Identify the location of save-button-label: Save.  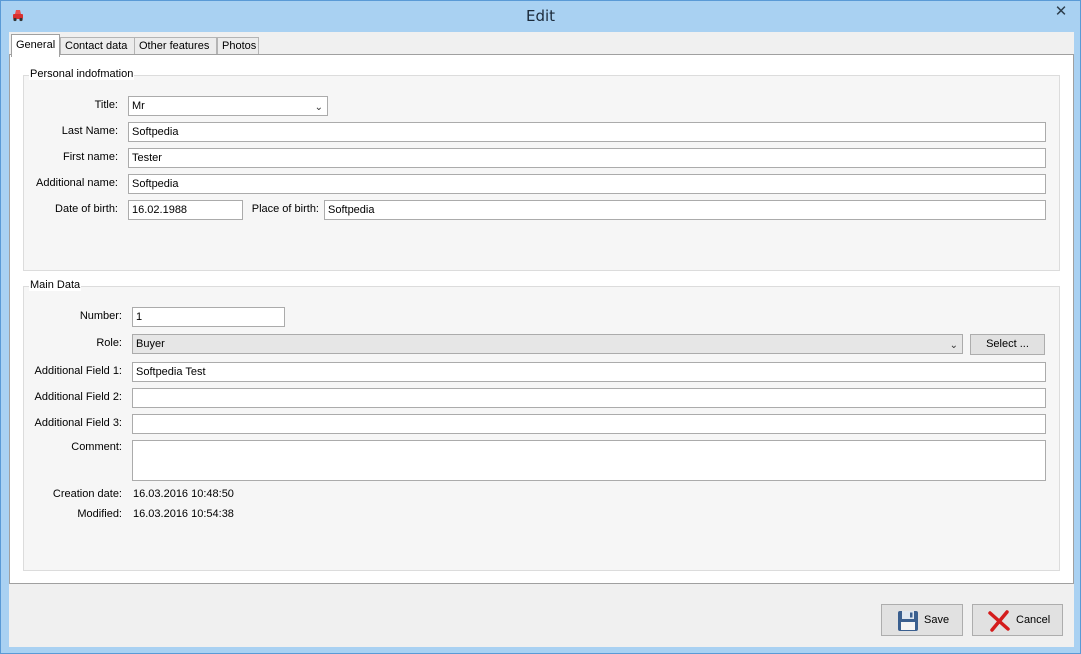
(937, 620).